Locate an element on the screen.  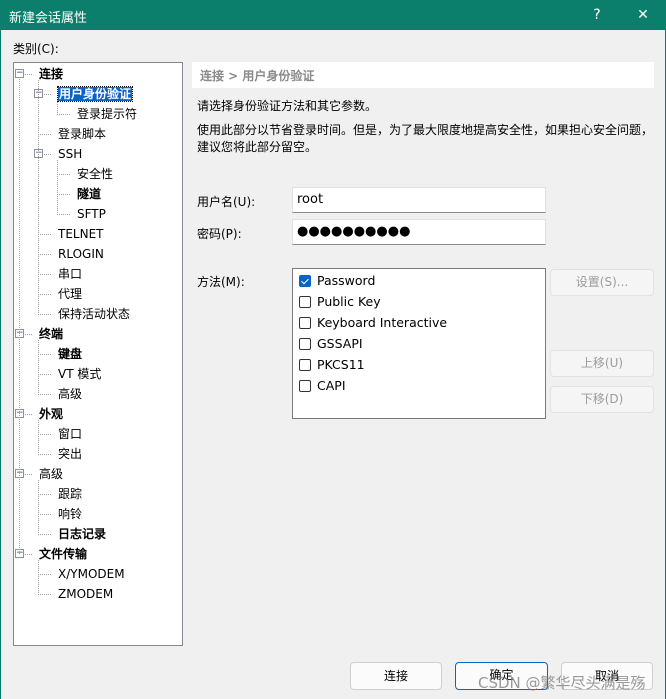
tree-item: 用户身份验证 is located at coordinates (95, 94).